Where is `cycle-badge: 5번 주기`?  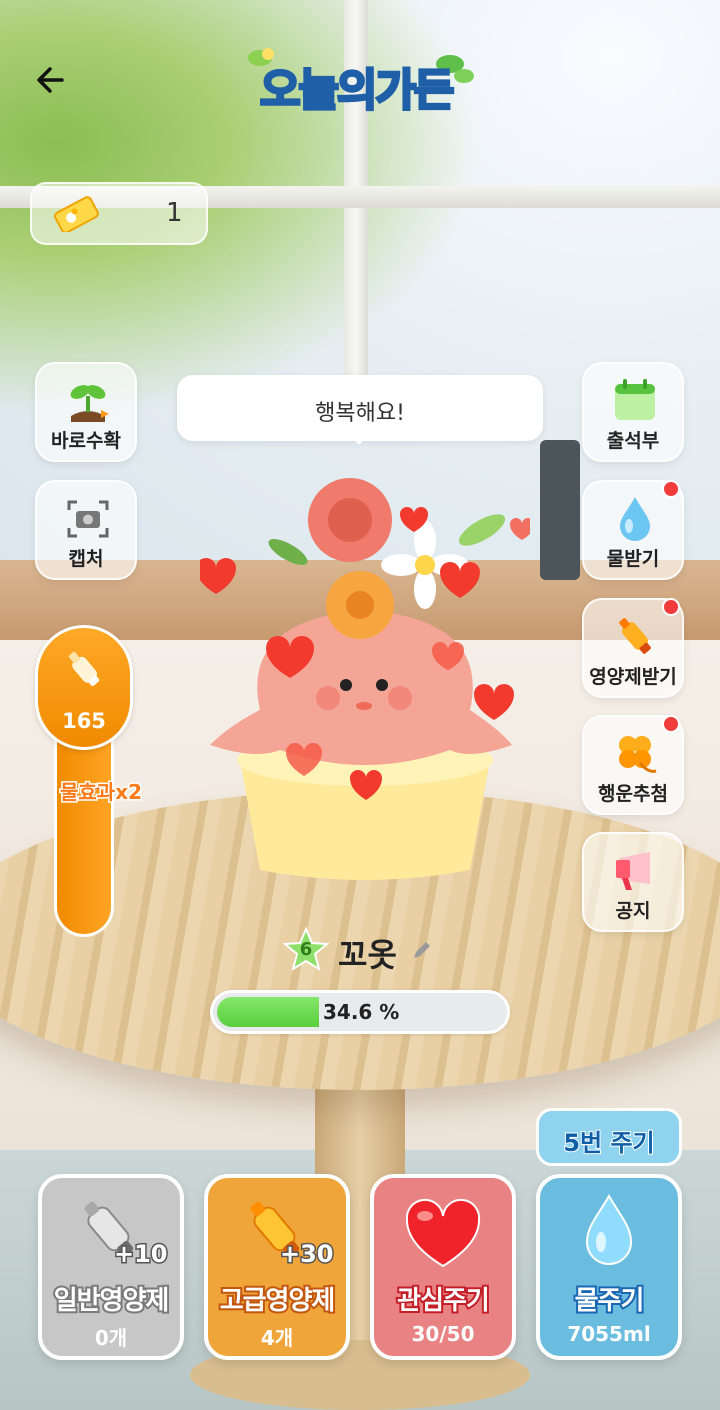 cycle-badge: 5번 주기 is located at coordinates (609, 1137).